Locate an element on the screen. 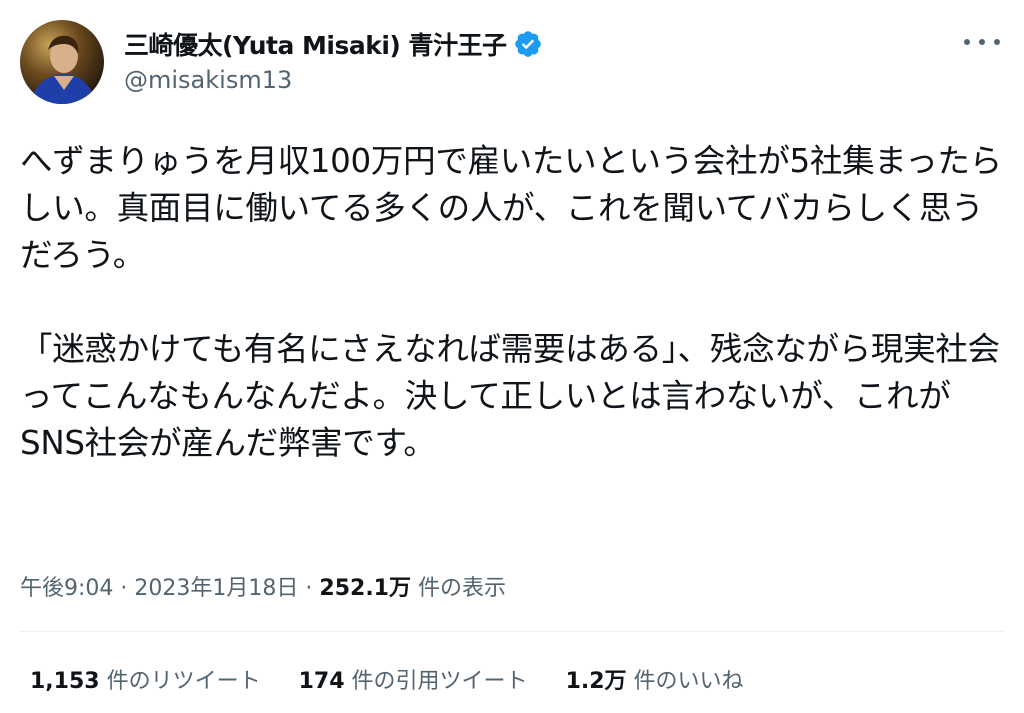  likes-stat: 1.2万 件のいいね is located at coordinates (655, 679).